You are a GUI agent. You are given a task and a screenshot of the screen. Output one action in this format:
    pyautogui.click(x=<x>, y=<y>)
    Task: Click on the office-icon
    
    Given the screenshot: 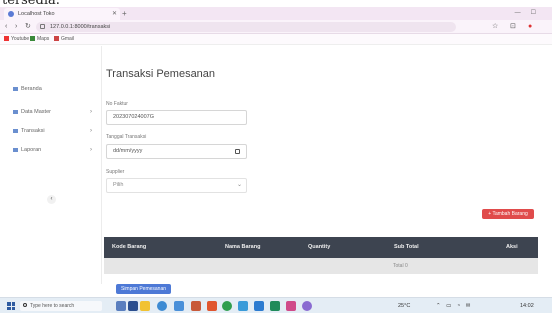 What is the action you would take?
    pyautogui.click(x=196, y=306)
    